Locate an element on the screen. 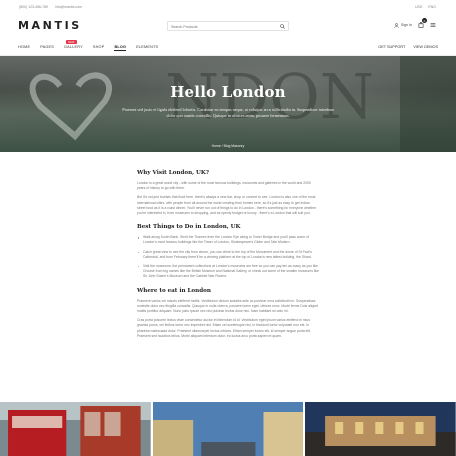 This screenshot has height=456, width=456. sign-in-label: Sign In is located at coordinates (406, 25).